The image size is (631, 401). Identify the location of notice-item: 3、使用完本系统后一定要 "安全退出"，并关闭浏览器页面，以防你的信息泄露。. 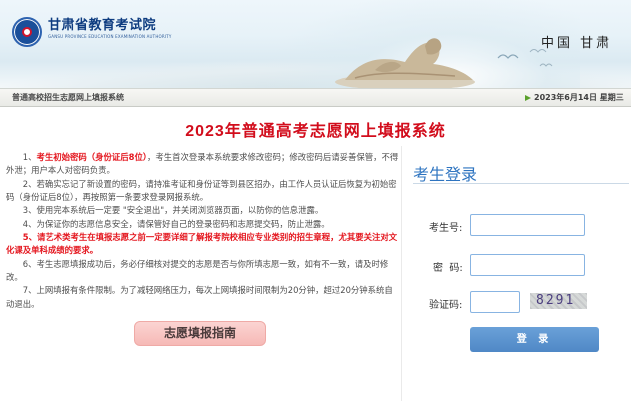
(173, 210).